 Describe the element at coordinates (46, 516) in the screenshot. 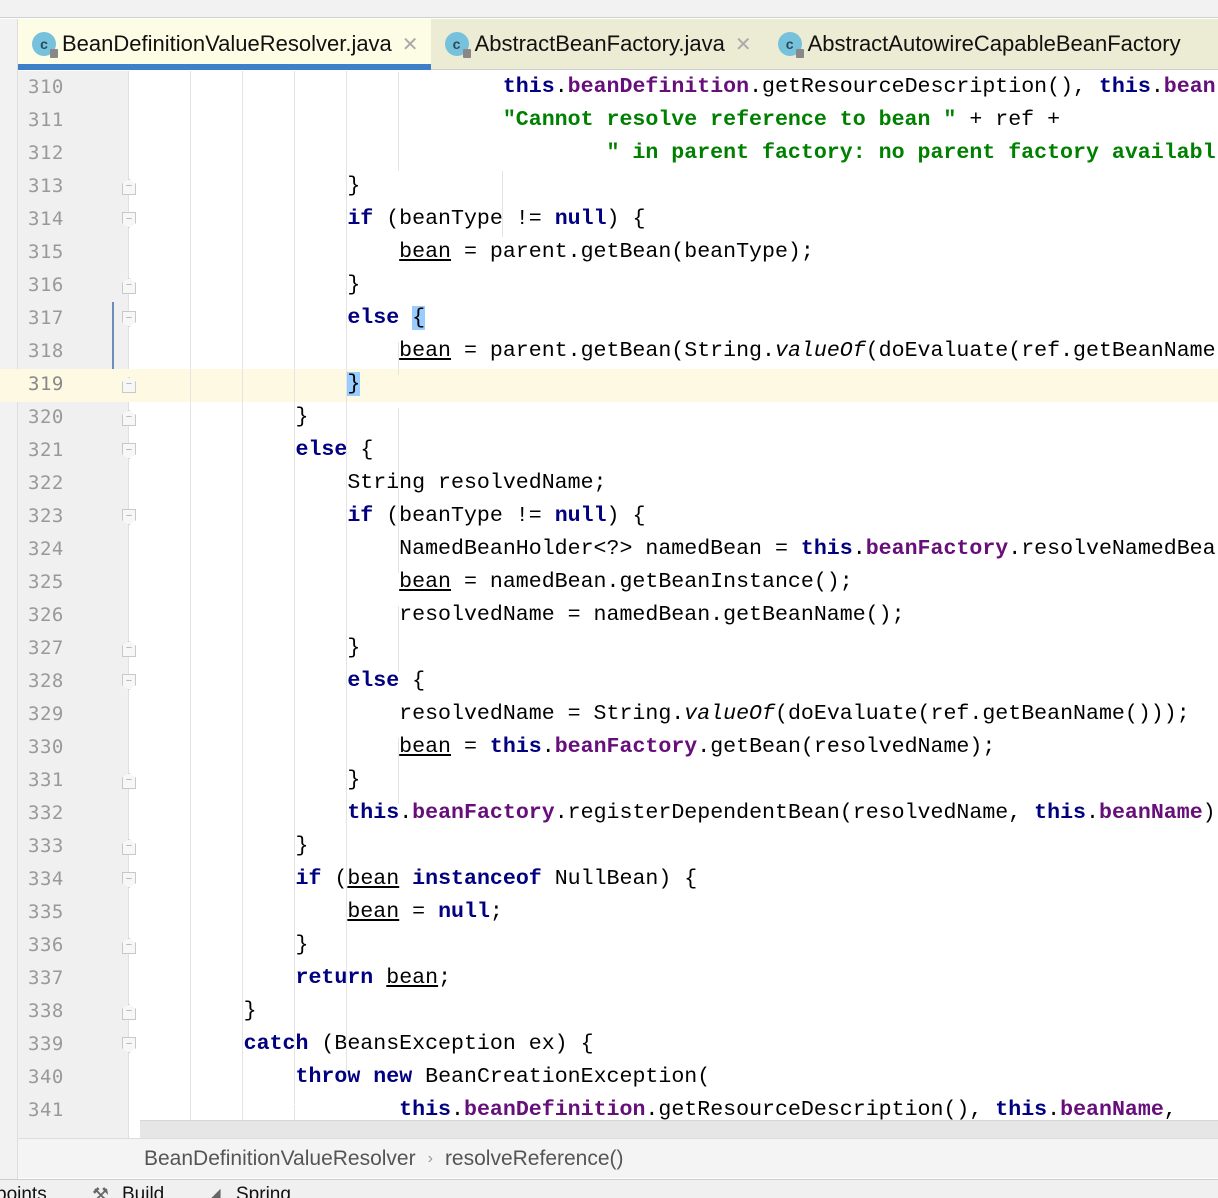

I see `line-number: 323` at that location.